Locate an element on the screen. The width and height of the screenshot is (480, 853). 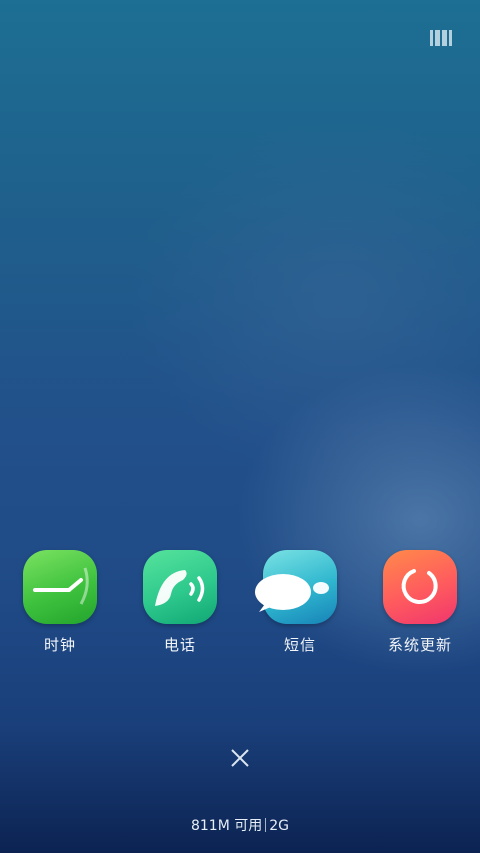
recent-app-system-update: 系统更新 is located at coordinates (420, 602).